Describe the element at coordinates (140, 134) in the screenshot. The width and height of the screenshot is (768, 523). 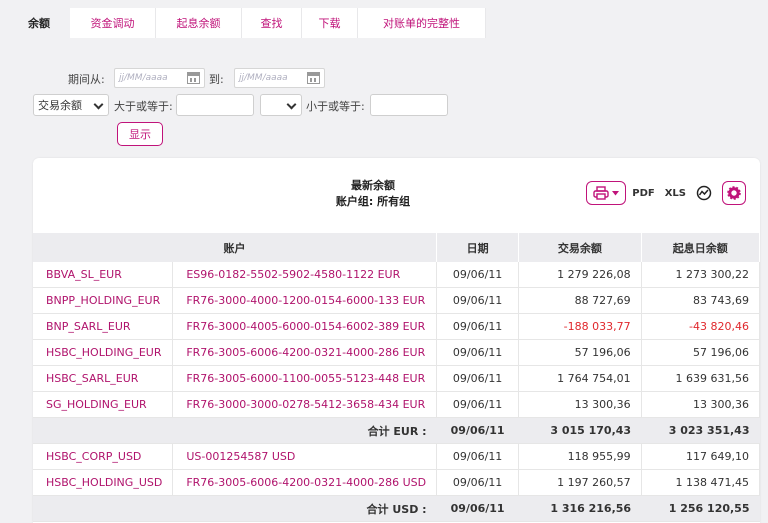
I see `show-button: 显示` at that location.